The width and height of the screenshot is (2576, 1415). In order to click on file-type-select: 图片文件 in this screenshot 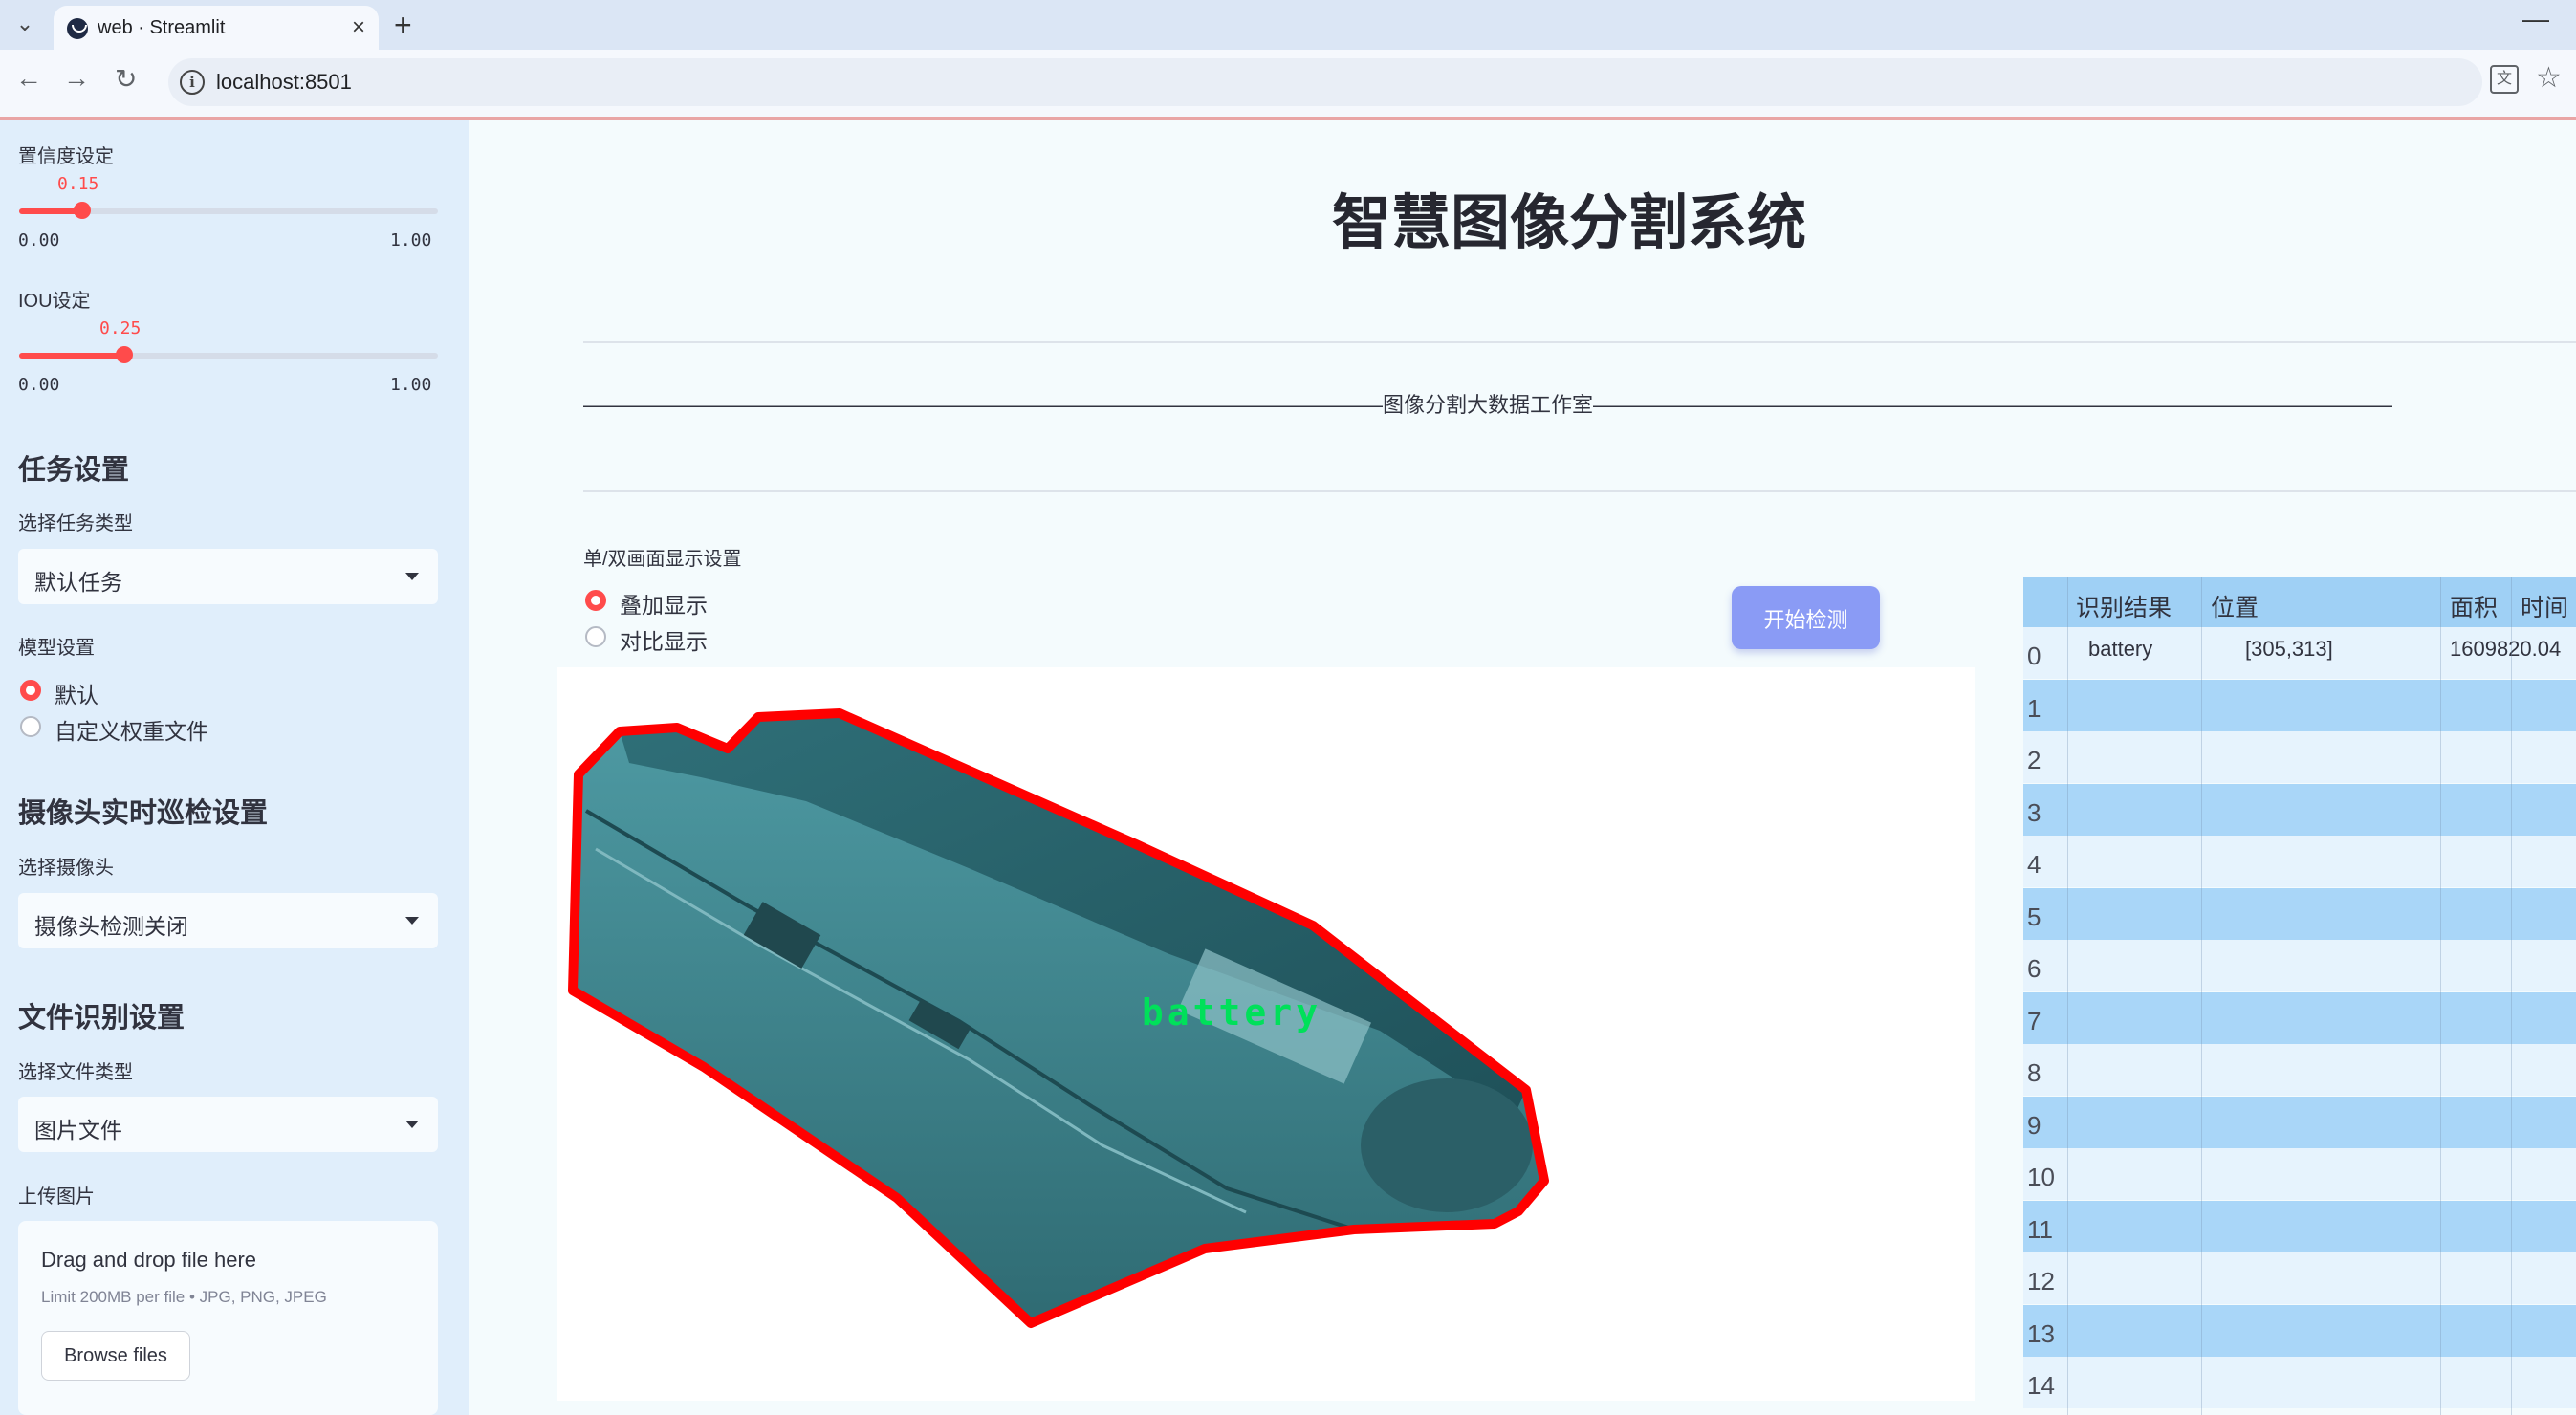, I will do `click(228, 1125)`.